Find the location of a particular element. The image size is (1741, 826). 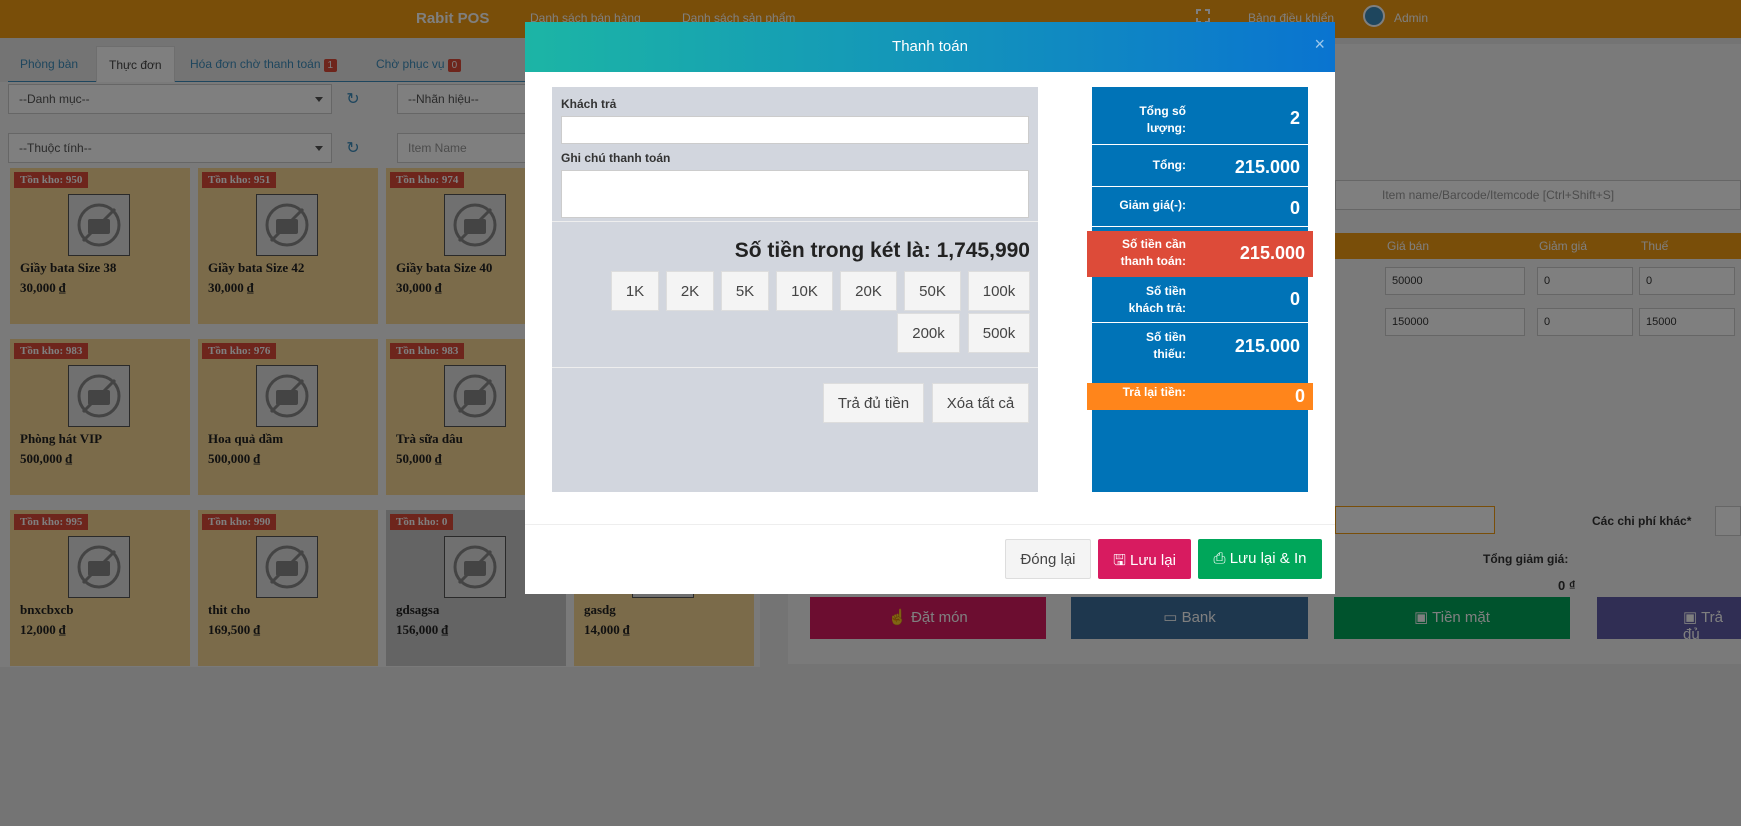

quick-amount-200k: 200k is located at coordinates (928, 333).